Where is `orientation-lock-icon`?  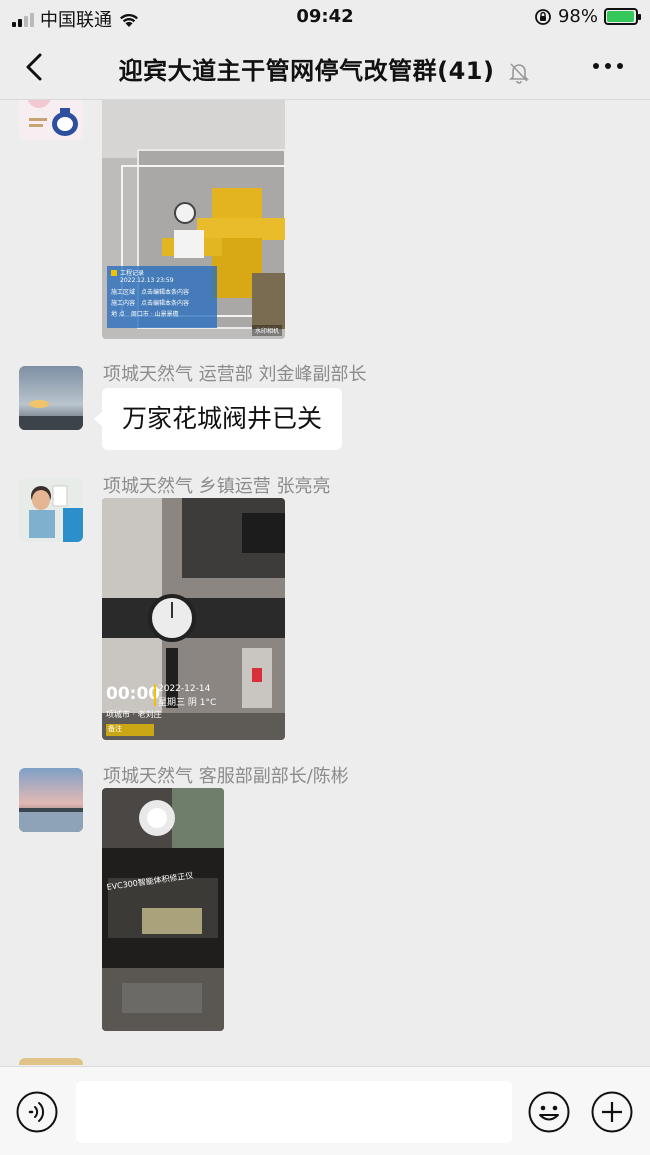
orientation-lock-icon is located at coordinates (543, 16).